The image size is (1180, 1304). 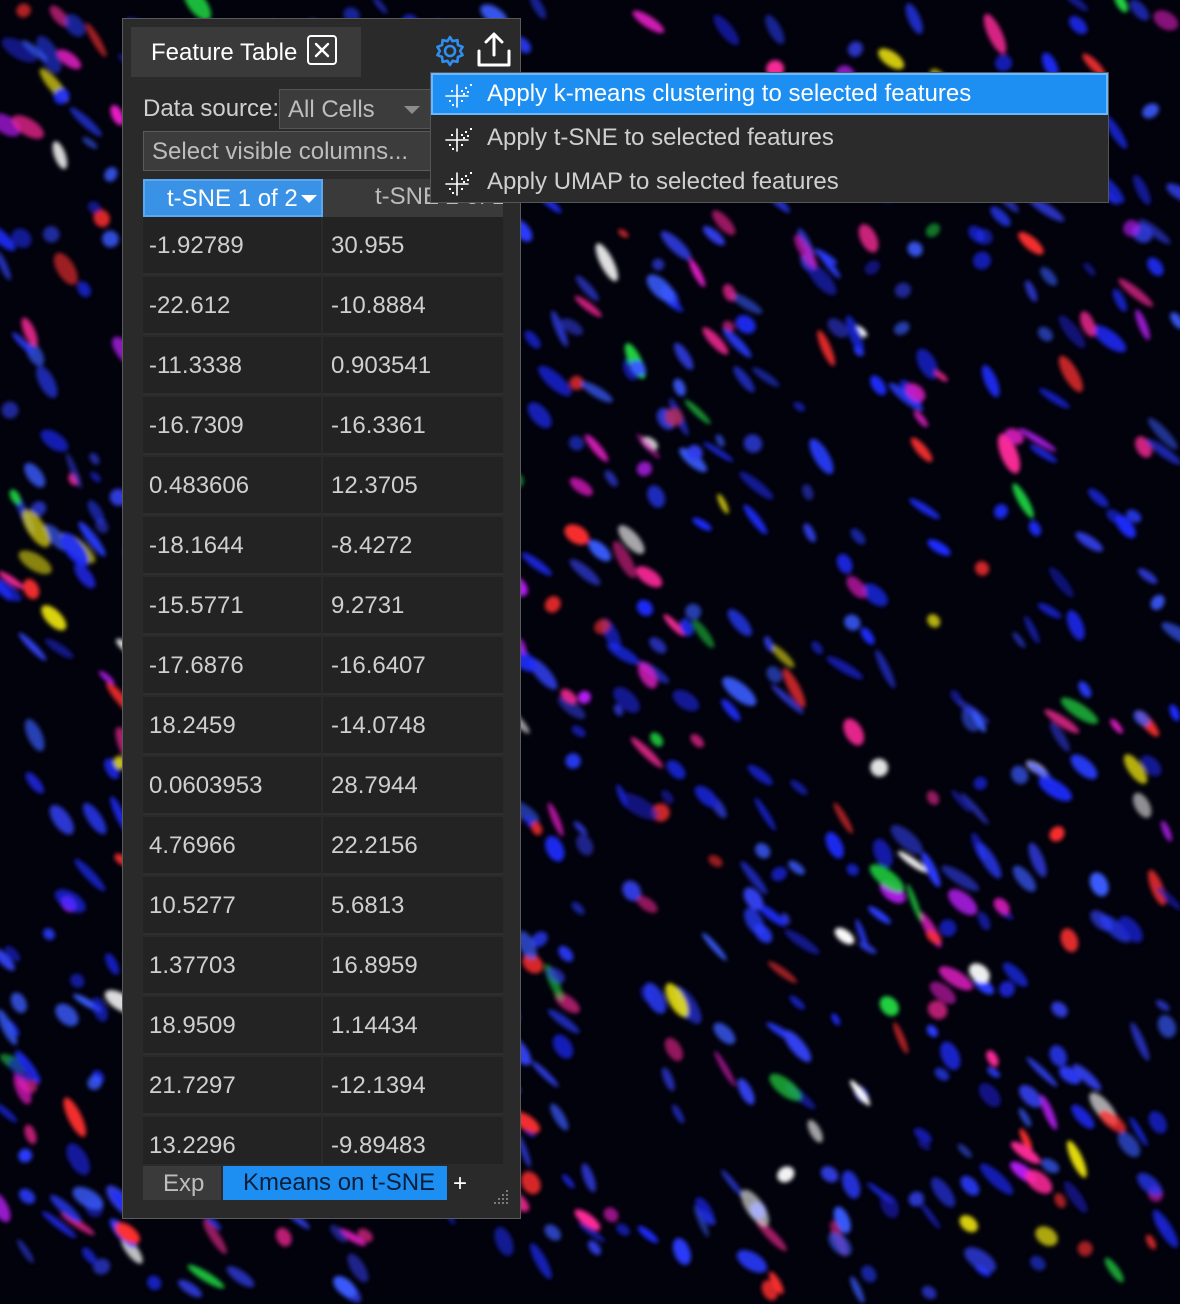 What do you see at coordinates (413, 966) in the screenshot?
I see `table-cell: 16.8959` at bounding box center [413, 966].